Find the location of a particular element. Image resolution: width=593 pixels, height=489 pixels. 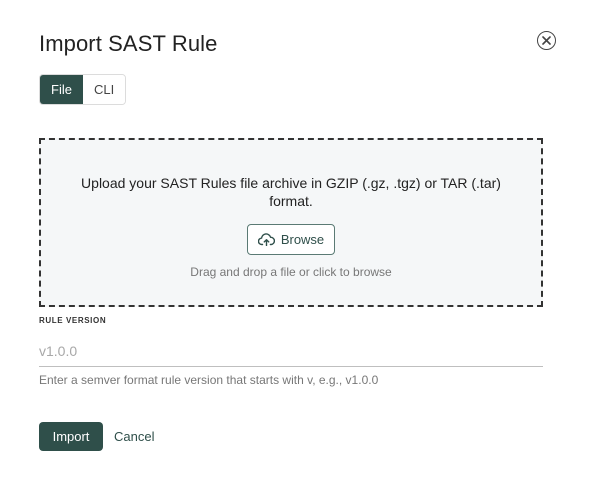

tab-file: File is located at coordinates (61, 89).